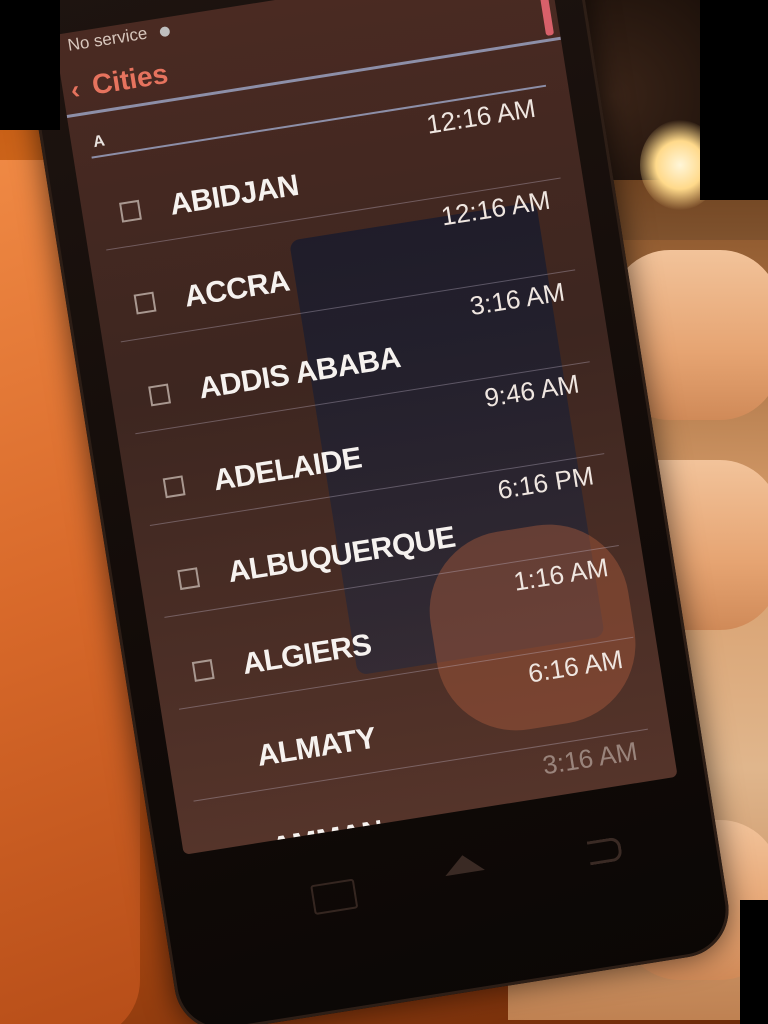 This screenshot has width=768, height=1024. I want to click on page-title: Cities, so click(130, 80).